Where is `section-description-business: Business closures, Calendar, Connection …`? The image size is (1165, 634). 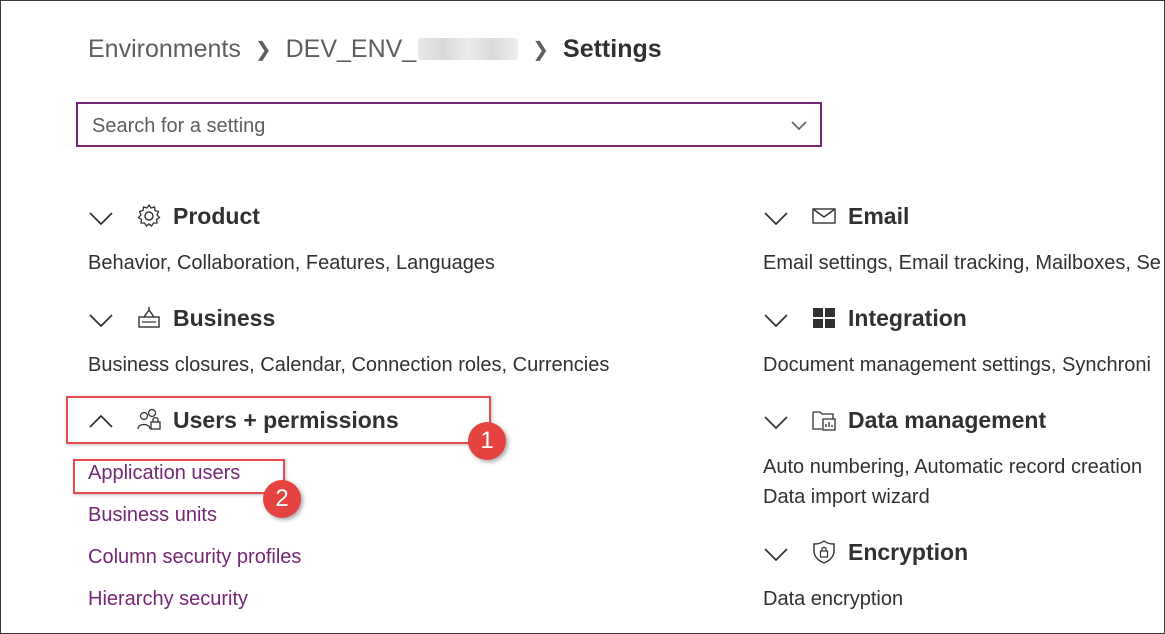 section-description-business: Business closures, Calendar, Connection … is located at coordinates (349, 365).